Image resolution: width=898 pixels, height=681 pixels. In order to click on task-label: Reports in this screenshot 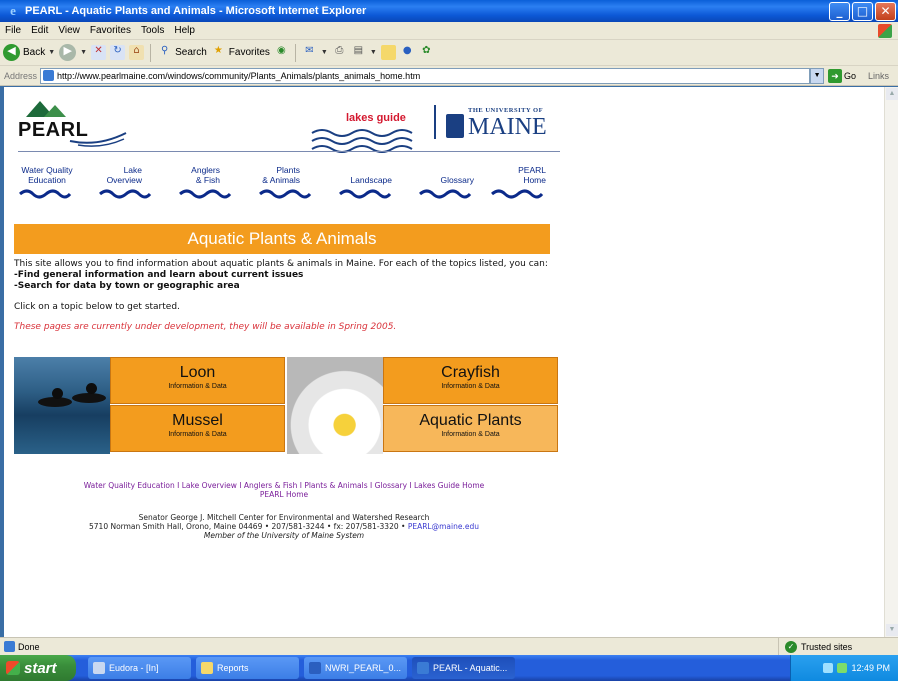, I will do `click(233, 668)`.